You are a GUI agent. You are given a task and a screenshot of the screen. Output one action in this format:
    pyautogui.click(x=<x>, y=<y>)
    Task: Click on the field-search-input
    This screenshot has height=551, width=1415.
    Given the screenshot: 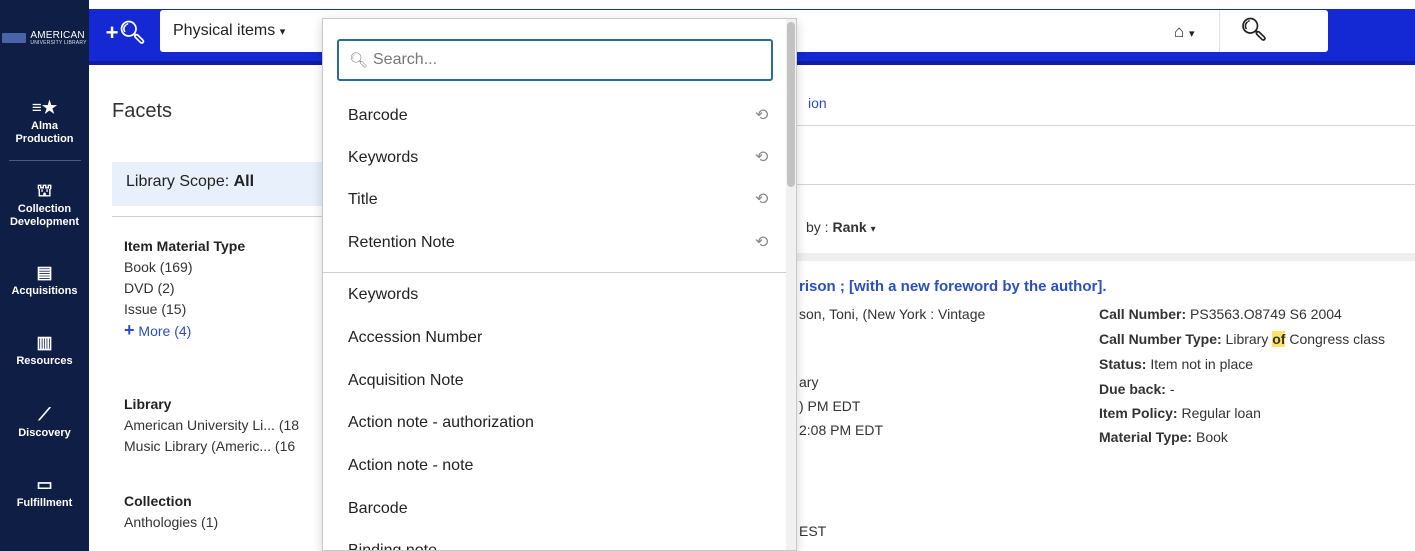 What is the action you would take?
    pyautogui.click(x=568, y=60)
    